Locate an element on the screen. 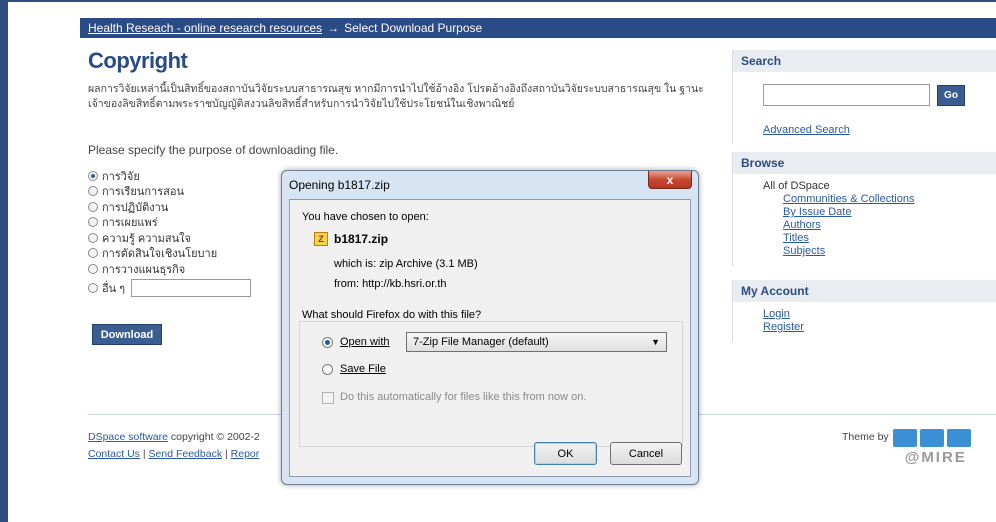 Image resolution: width=996 pixels, height=522 pixels. browse-authors-link: Authors is located at coordinates (802, 225).